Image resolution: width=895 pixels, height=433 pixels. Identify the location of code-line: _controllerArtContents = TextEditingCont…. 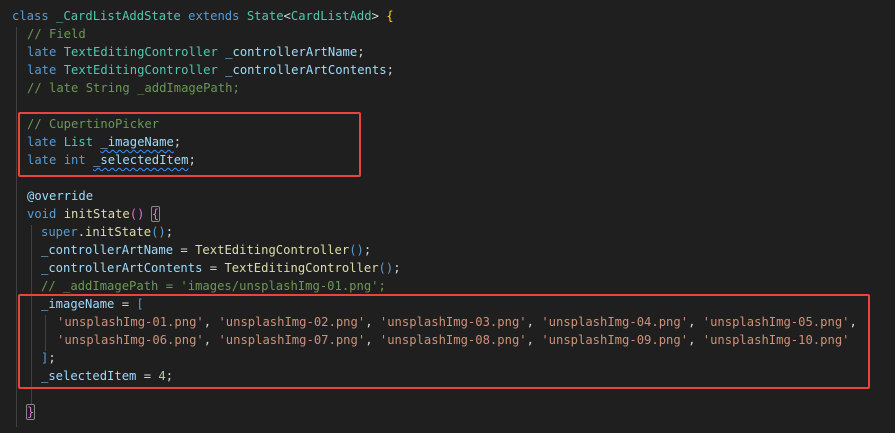
(221, 268).